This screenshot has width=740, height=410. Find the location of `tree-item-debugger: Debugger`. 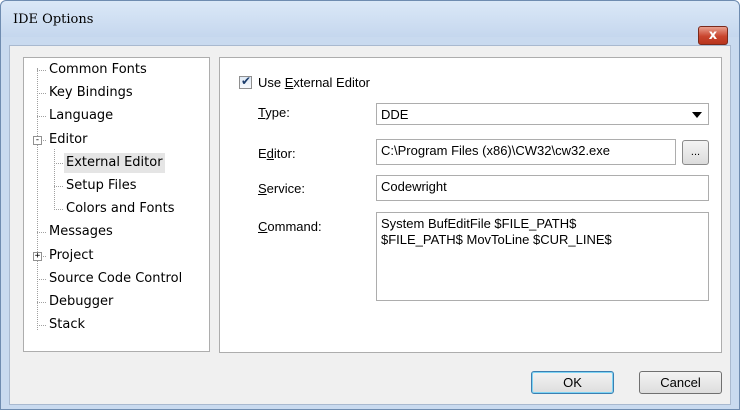

tree-item-debugger: Debugger is located at coordinates (81, 302).